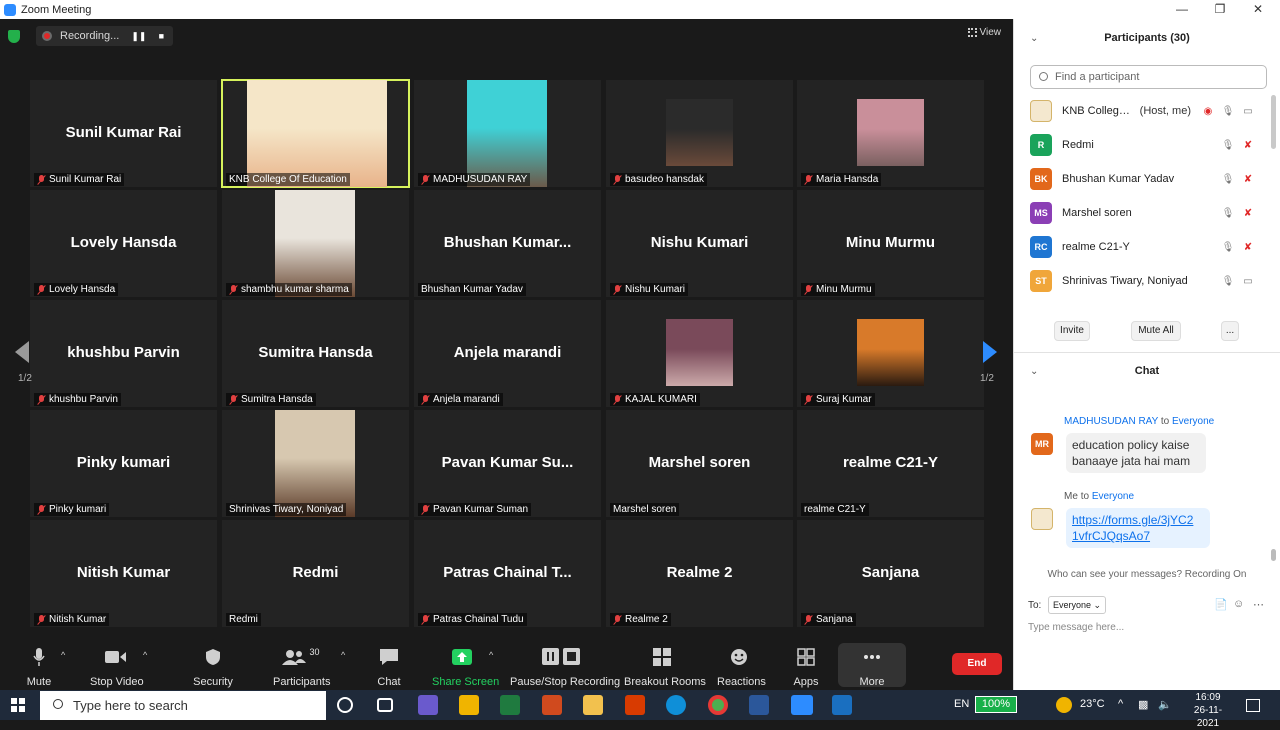 This screenshot has width=1280, height=730. Describe the element at coordinates (890, 463) in the screenshot. I see `participant-tile: realme C21-Y realme C21-Y` at that location.